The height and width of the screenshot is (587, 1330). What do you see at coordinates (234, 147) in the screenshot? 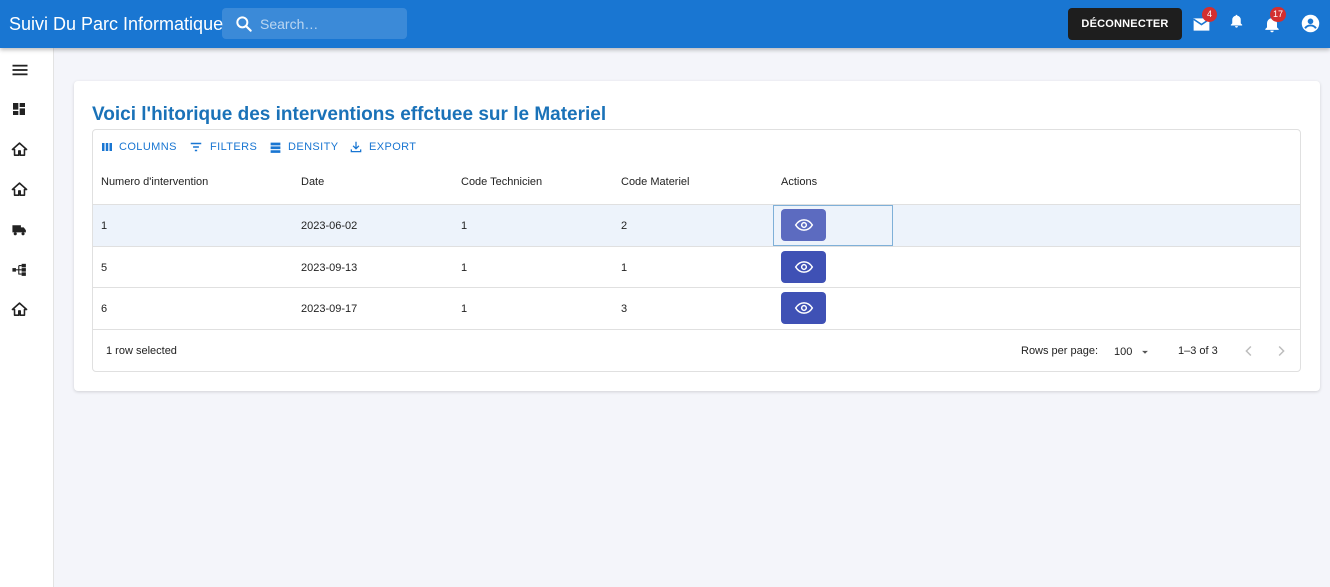
I see `filters-label: FILTERS` at bounding box center [234, 147].